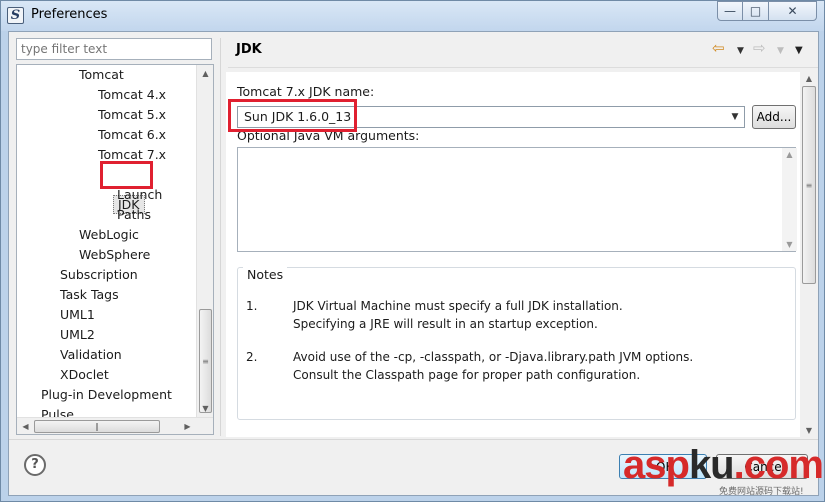  I want to click on title-bar: S Preferences — □ ✕, so click(412, 16).